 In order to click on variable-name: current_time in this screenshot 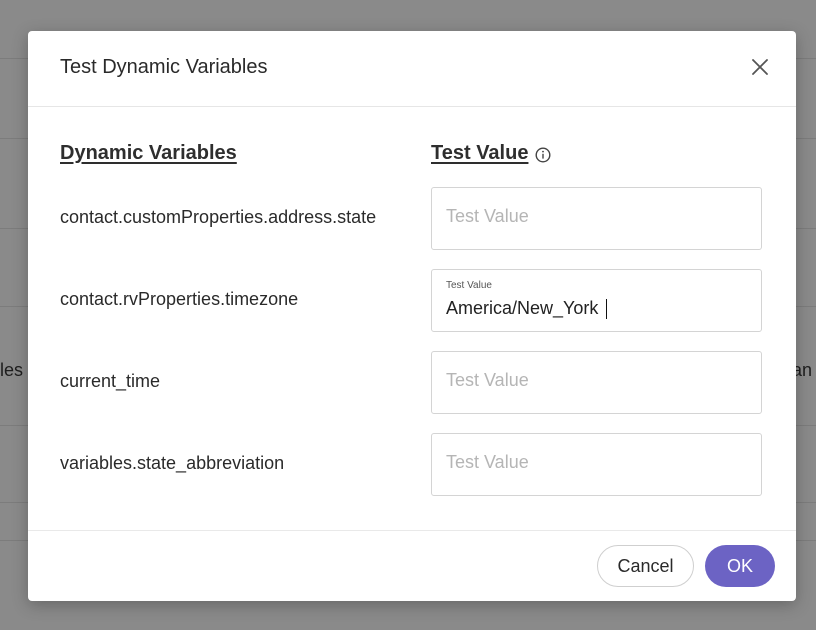, I will do `click(110, 381)`.